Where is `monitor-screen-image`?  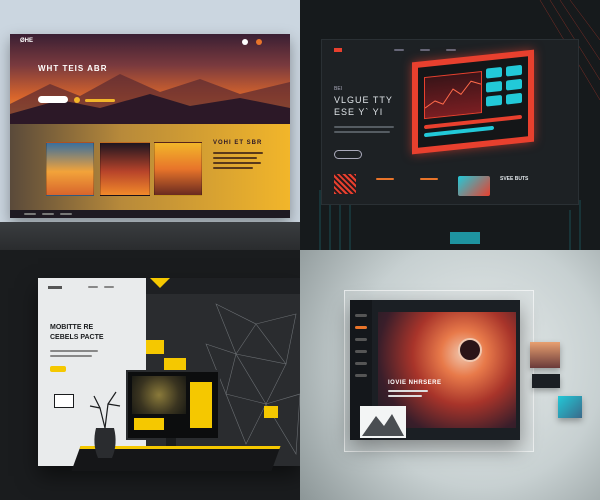 monitor-screen-image is located at coordinates (159, 395).